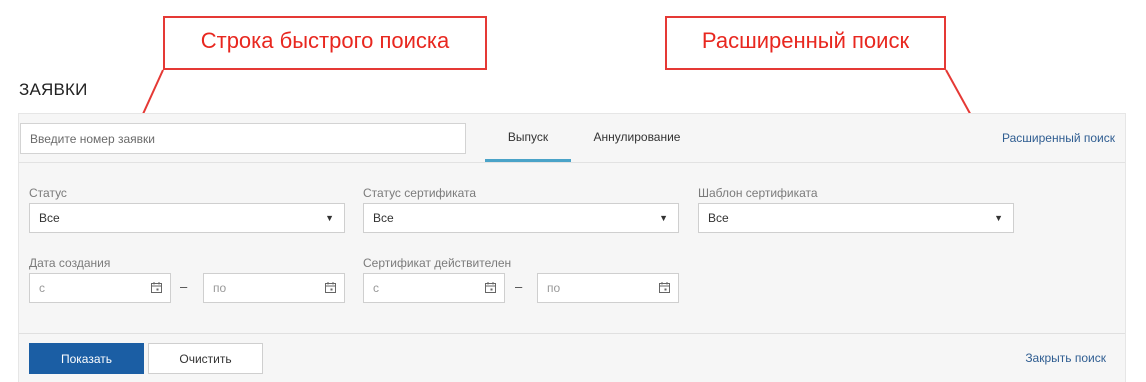 The height and width of the screenshot is (382, 1146). I want to click on created-date-from-input: с, so click(100, 288).